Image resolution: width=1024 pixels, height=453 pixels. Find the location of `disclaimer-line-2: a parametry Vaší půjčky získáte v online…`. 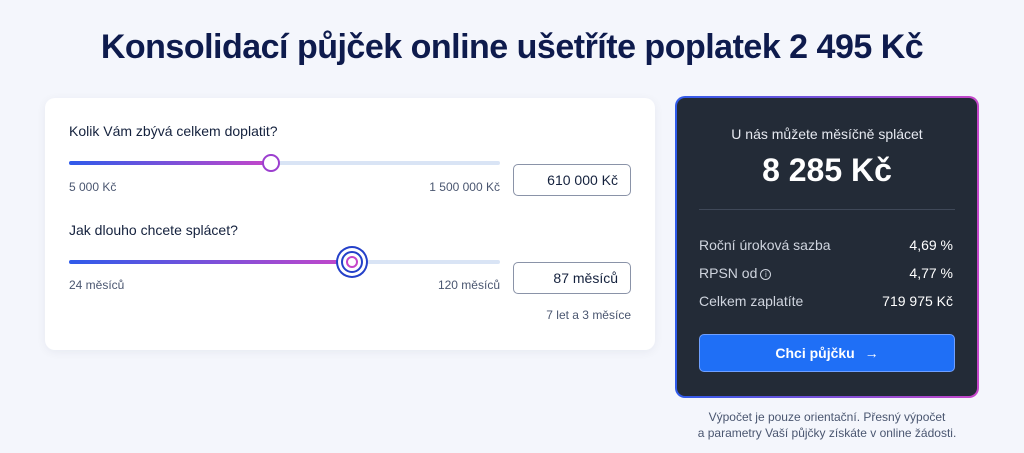

disclaimer-line-2: a parametry Vaší půjčky získáte v online… is located at coordinates (827, 433).